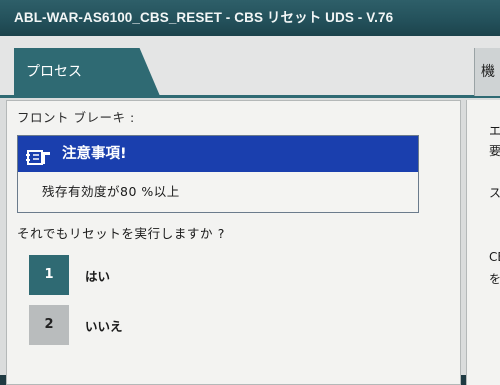 The width and height of the screenshot is (500, 385). I want to click on tab-function: 機, so click(487, 72).